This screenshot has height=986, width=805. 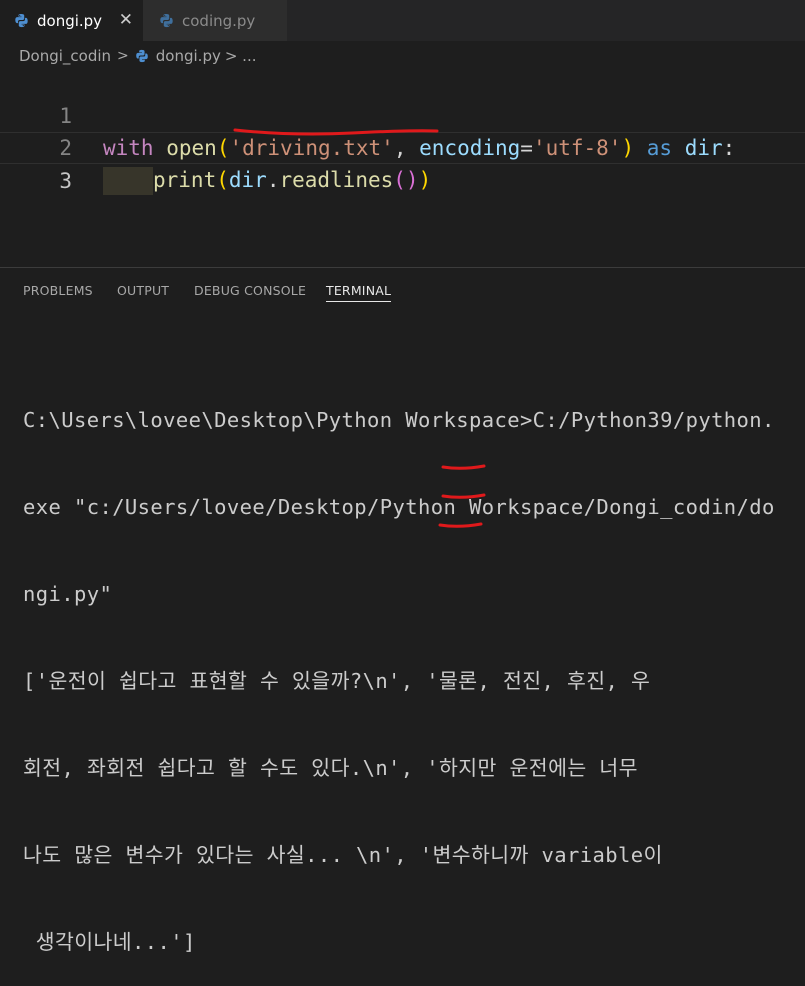 What do you see at coordinates (402, 20) in the screenshot?
I see `editor-tab-bar: dongi.py ✕ coding.py` at bounding box center [402, 20].